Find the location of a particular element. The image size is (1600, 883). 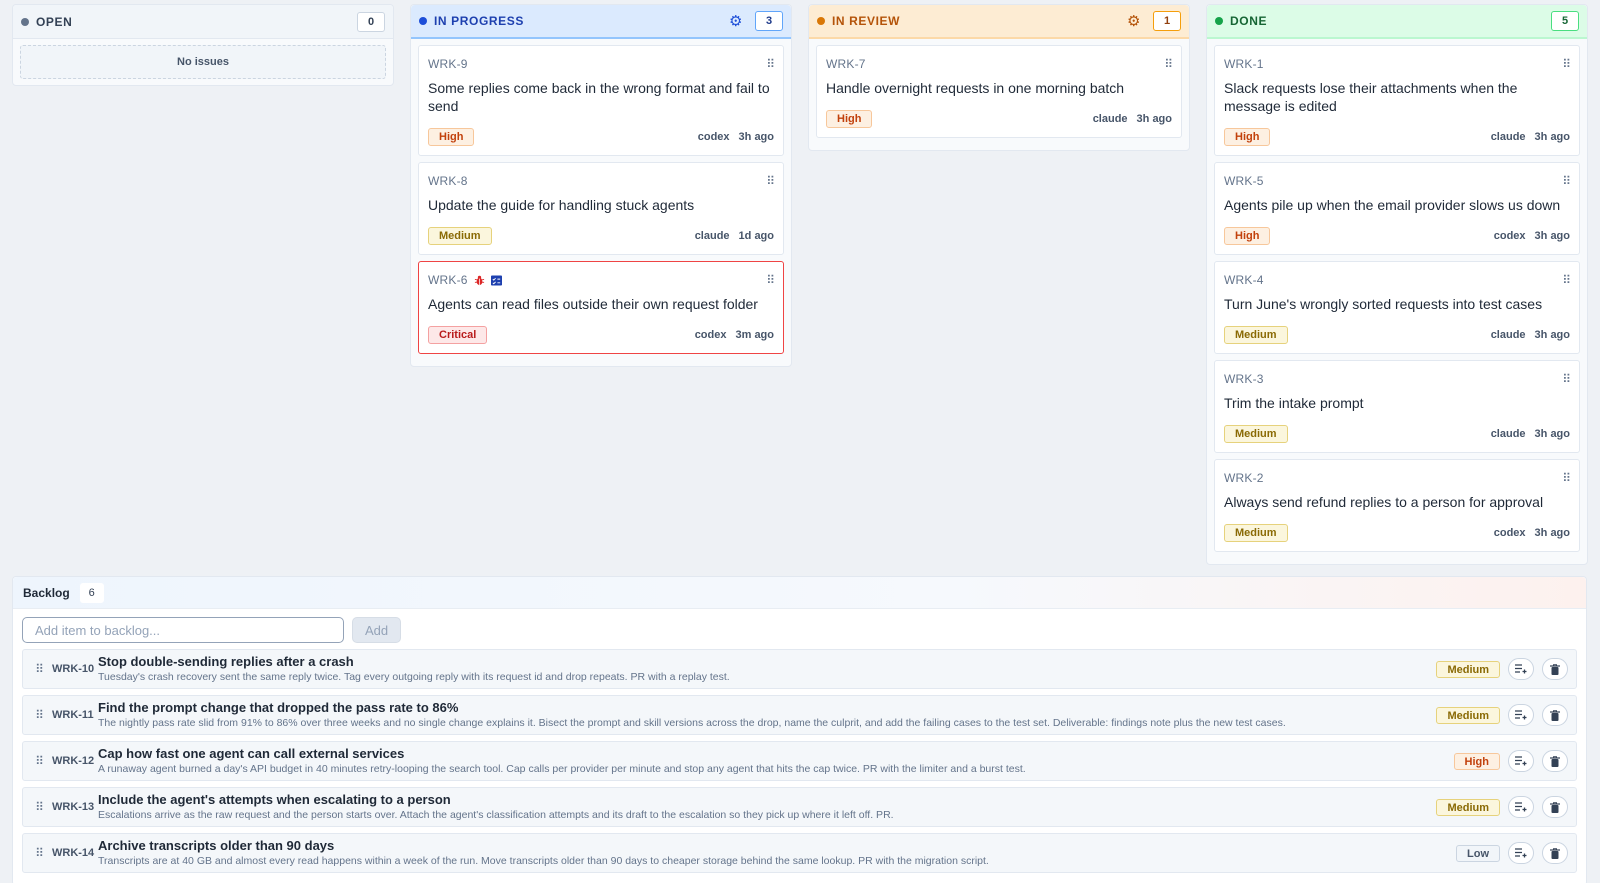

issue-id: WRK-4 is located at coordinates (1244, 280).